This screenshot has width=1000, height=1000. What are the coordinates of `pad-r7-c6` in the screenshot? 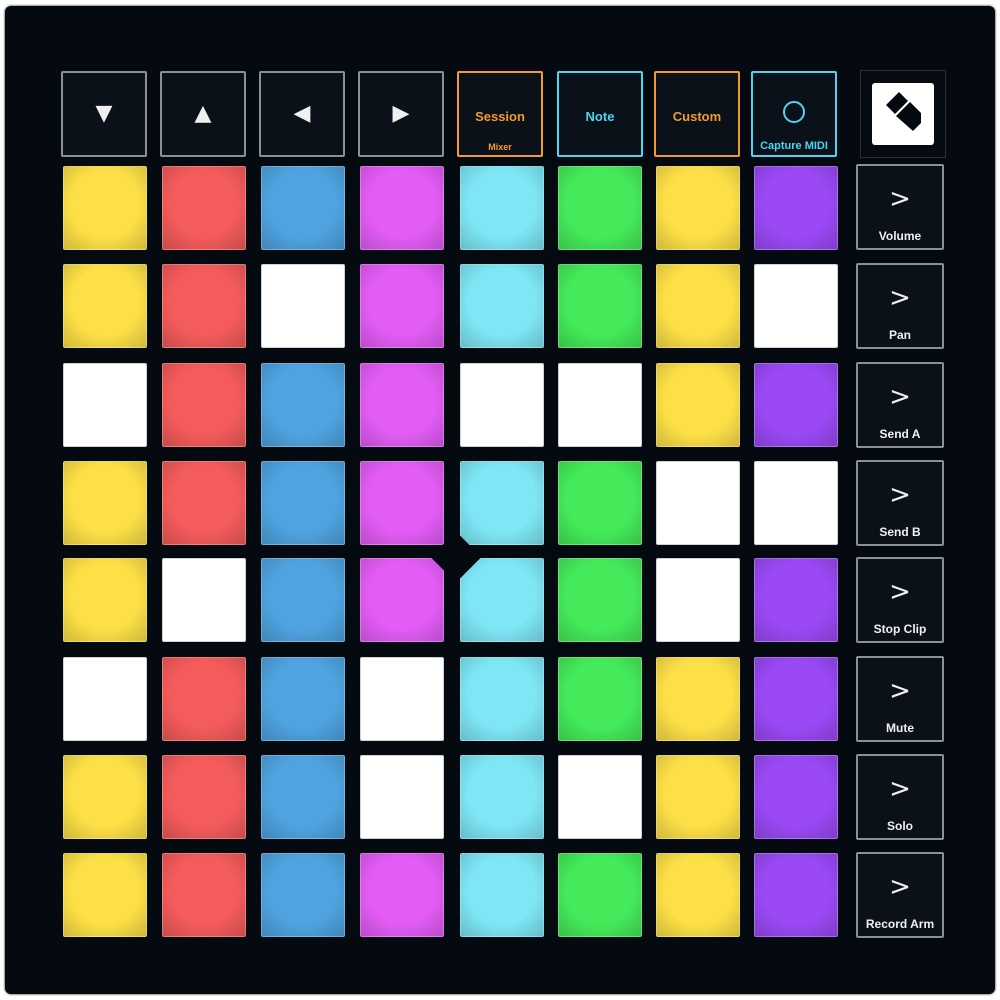 It's located at (600, 797).